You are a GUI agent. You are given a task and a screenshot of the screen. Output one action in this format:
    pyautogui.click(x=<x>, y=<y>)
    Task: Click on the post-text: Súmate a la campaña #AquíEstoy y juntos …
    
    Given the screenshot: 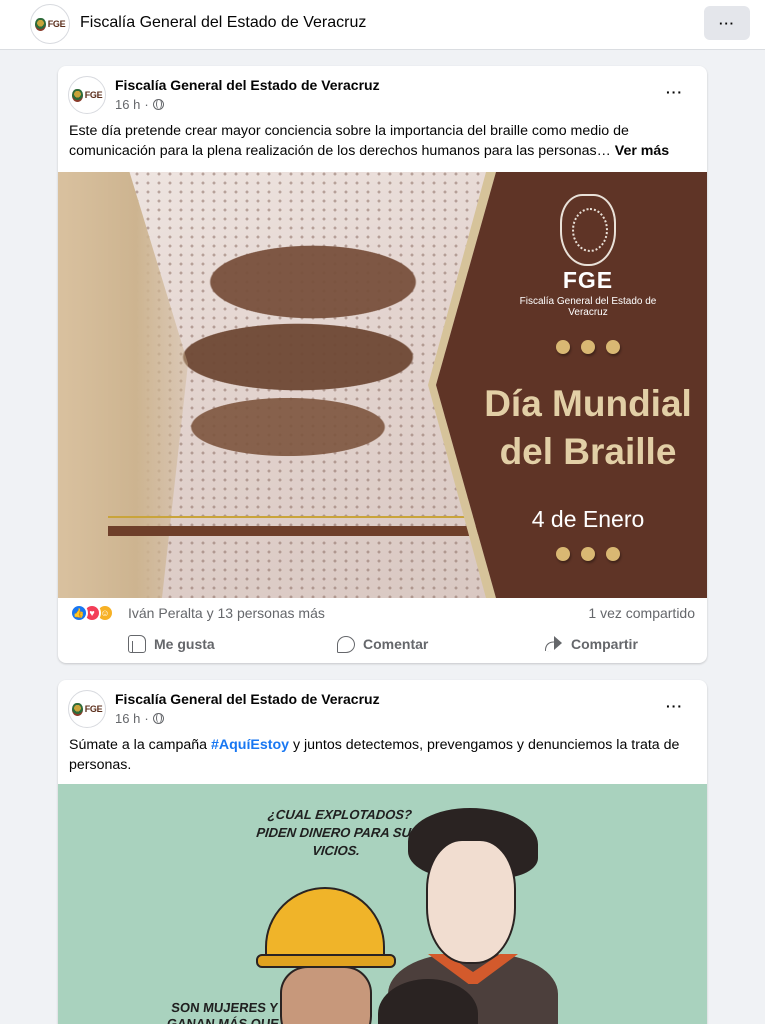 What is the action you would take?
    pyautogui.click(x=379, y=755)
    